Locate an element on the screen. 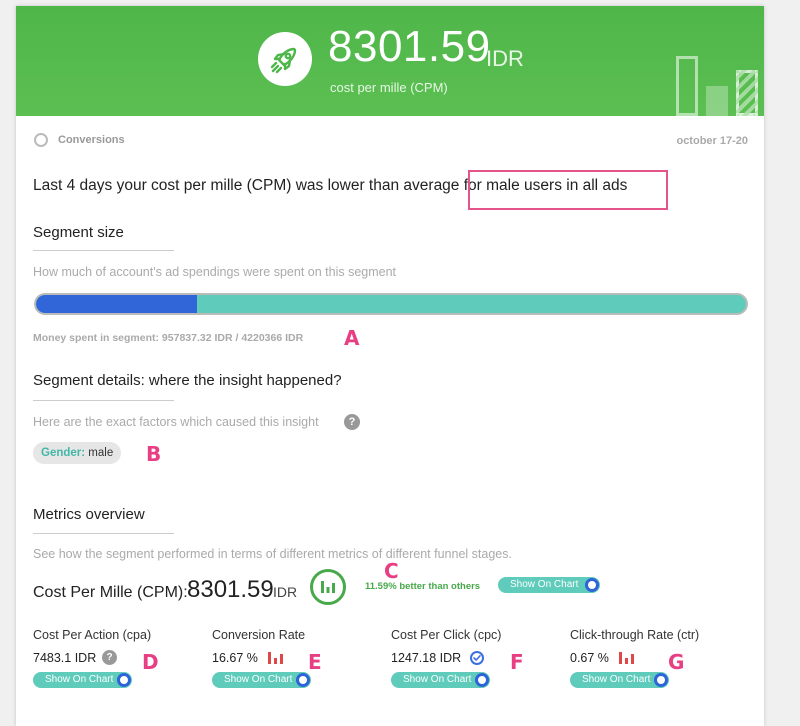 This screenshot has height=726, width=800. highlight-box is located at coordinates (568, 190).